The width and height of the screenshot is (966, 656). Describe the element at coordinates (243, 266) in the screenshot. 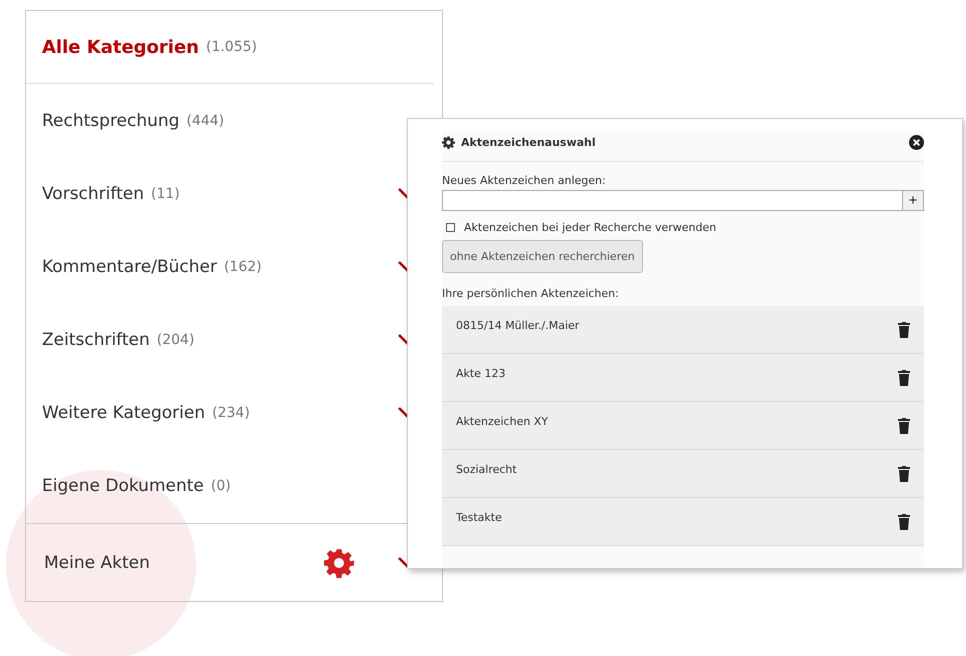

I see `count-label: (162)` at that location.